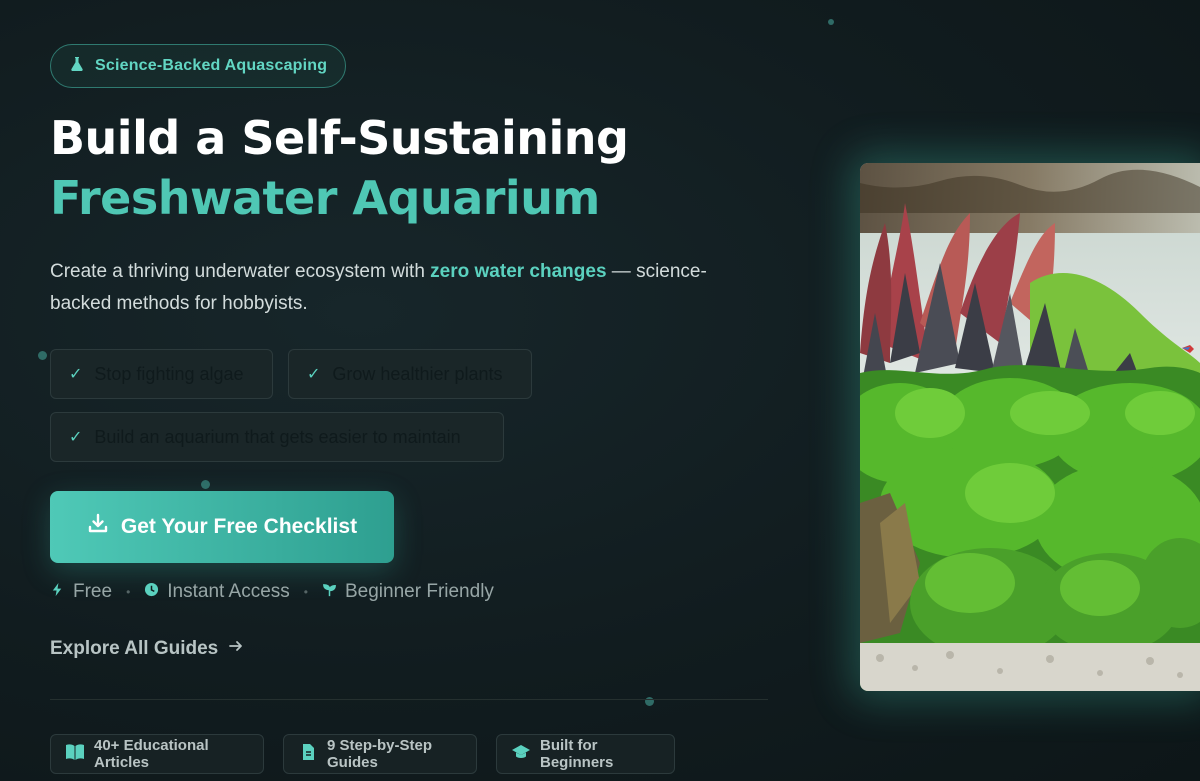  Describe the element at coordinates (151, 592) in the screenshot. I see `clock-icon` at that location.